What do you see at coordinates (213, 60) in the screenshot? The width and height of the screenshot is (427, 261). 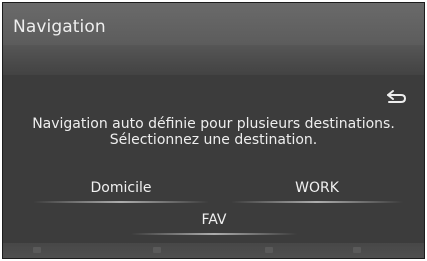 I see `header-band` at bounding box center [213, 60].